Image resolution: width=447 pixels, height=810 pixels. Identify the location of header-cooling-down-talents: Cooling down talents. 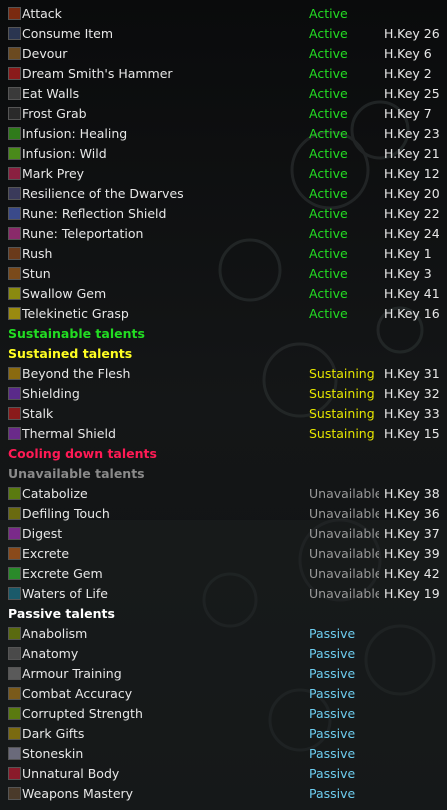
(223, 454).